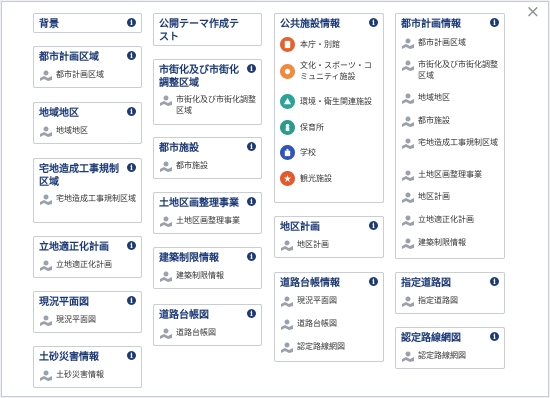 This screenshot has width=550, height=398. I want to click on facility-label: 学校, so click(308, 152).